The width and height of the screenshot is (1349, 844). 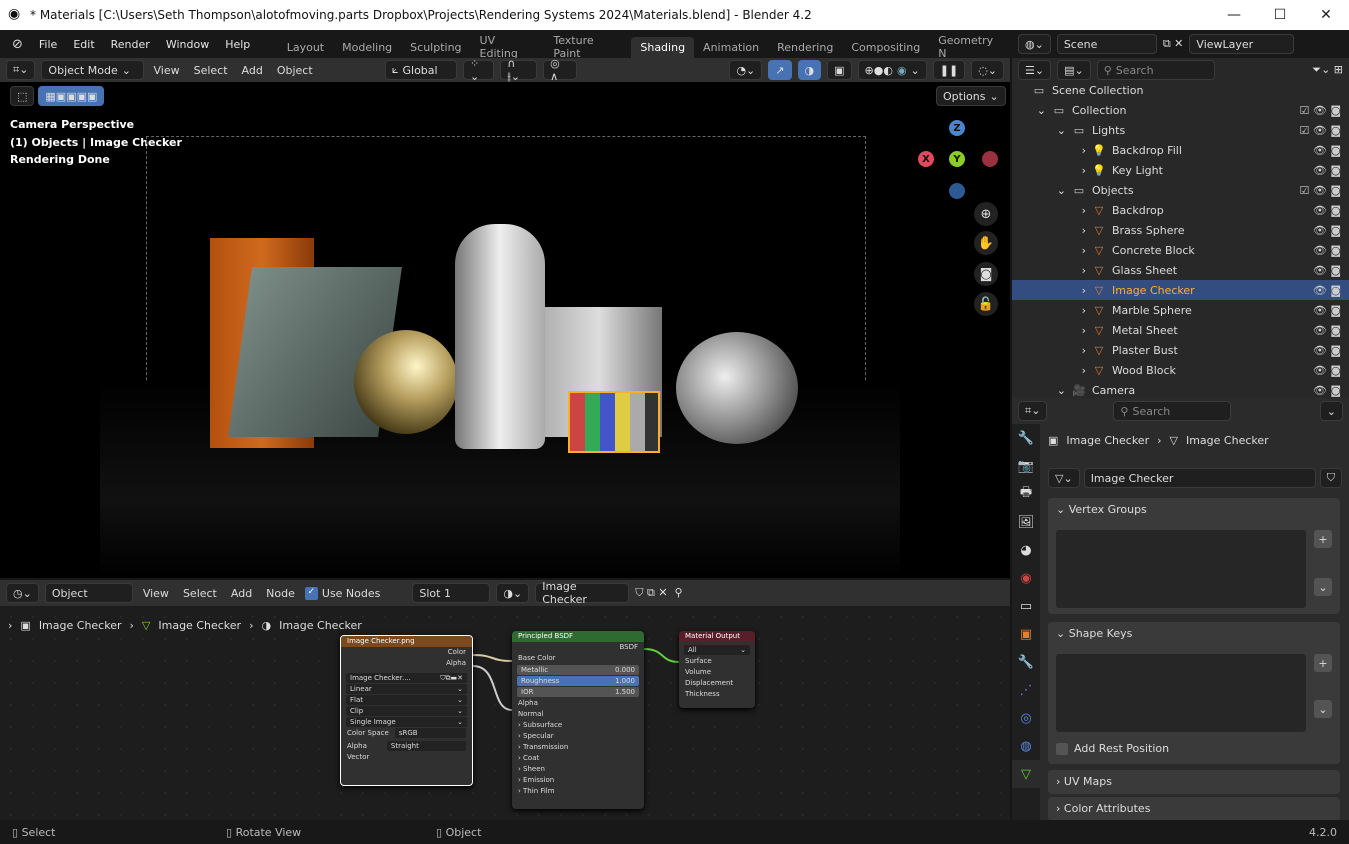 I want to click on modifier-tab-icon: 🔧, so click(x=1026, y=662).